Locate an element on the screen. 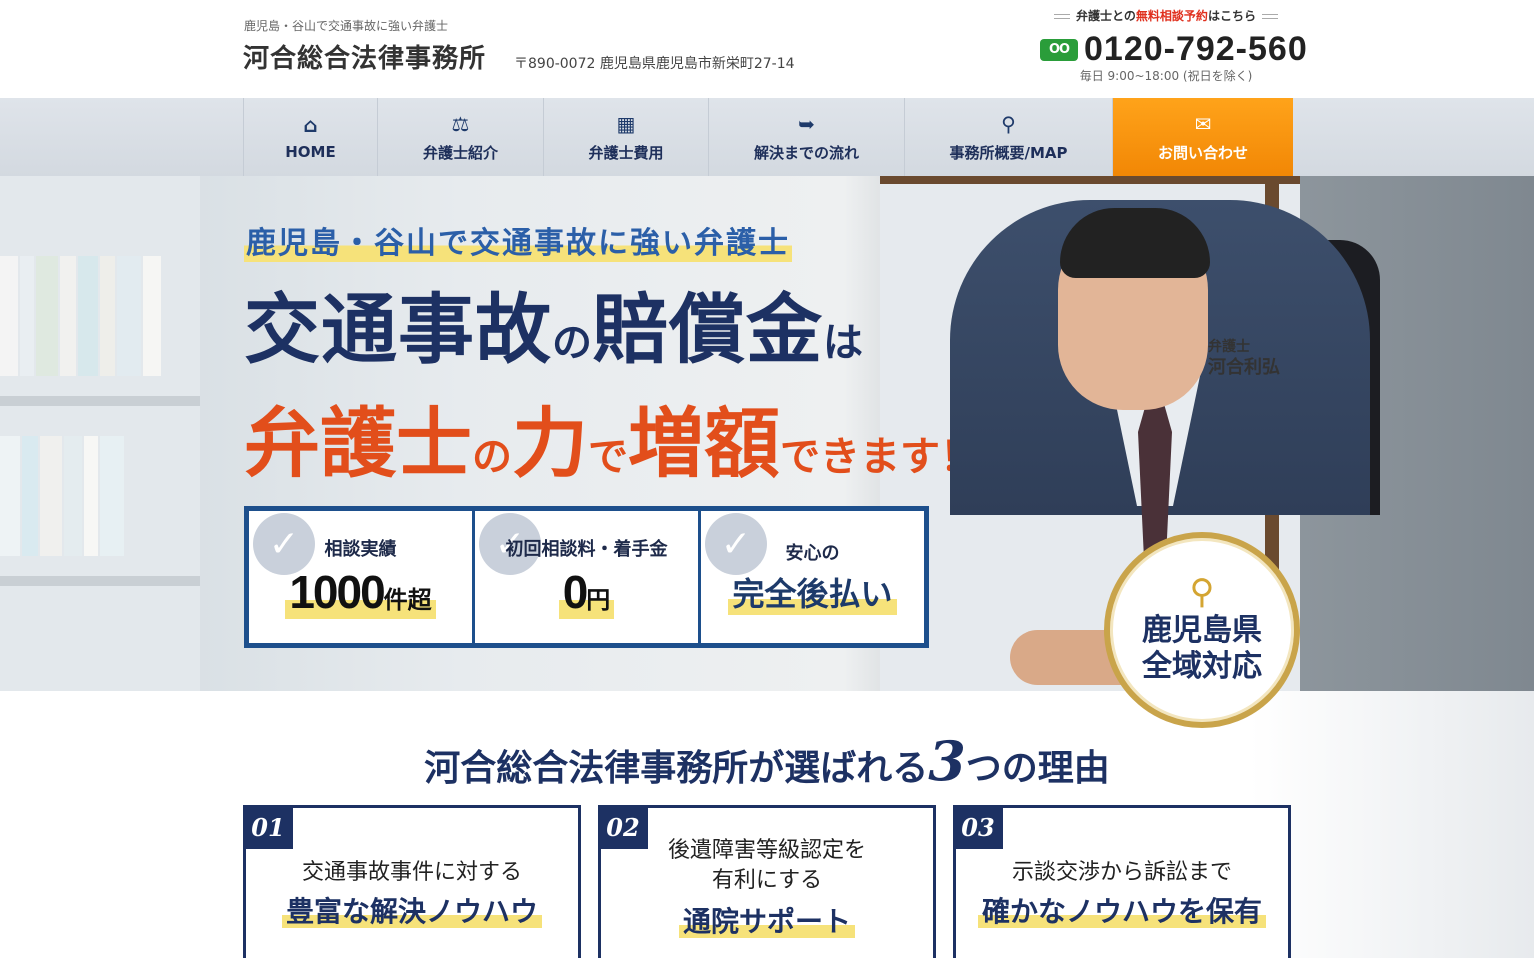 Image resolution: width=1534 pixels, height=958 pixels. feature-consultations: ✓ 相談実績 1000件超 is located at coordinates (360, 577).